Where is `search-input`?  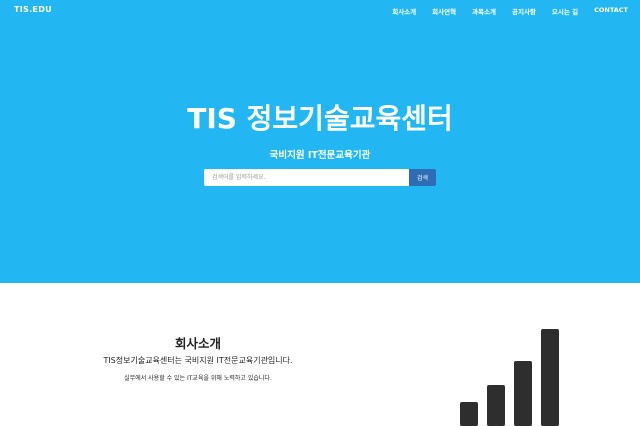 search-input is located at coordinates (306, 177).